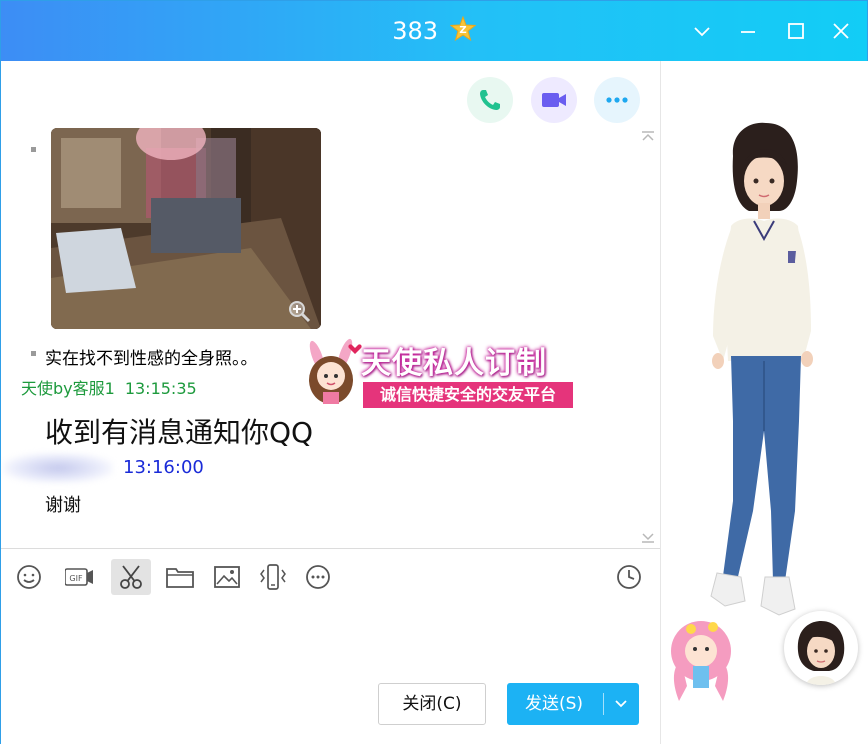 The height and width of the screenshot is (748, 868). I want to click on self-name-blurred, so click(58, 468).